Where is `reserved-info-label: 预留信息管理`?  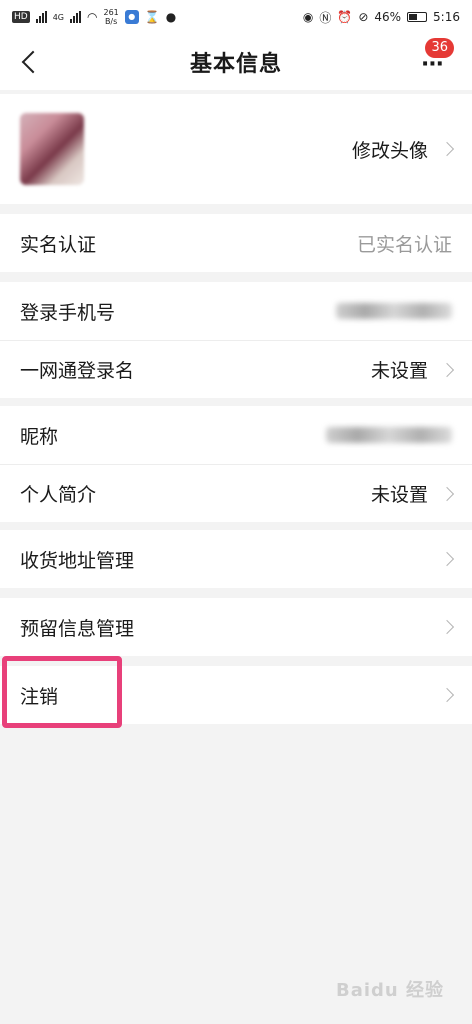 reserved-info-label: 预留信息管理 is located at coordinates (77, 628).